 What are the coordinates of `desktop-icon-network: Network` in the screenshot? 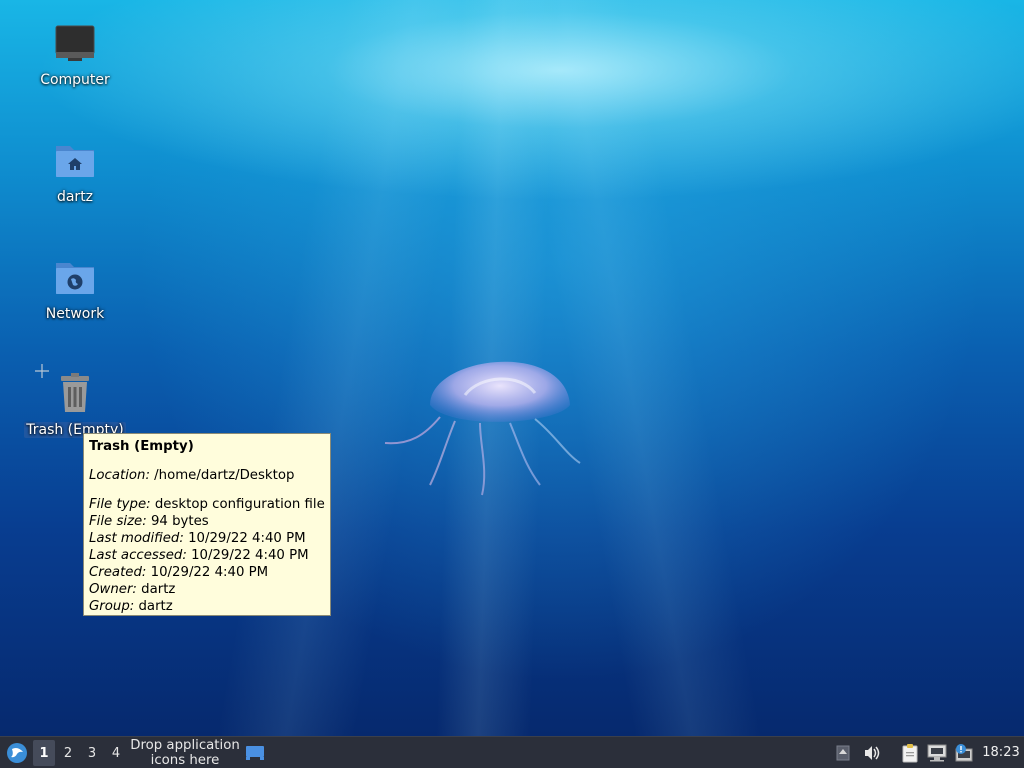 It's located at (75, 289).